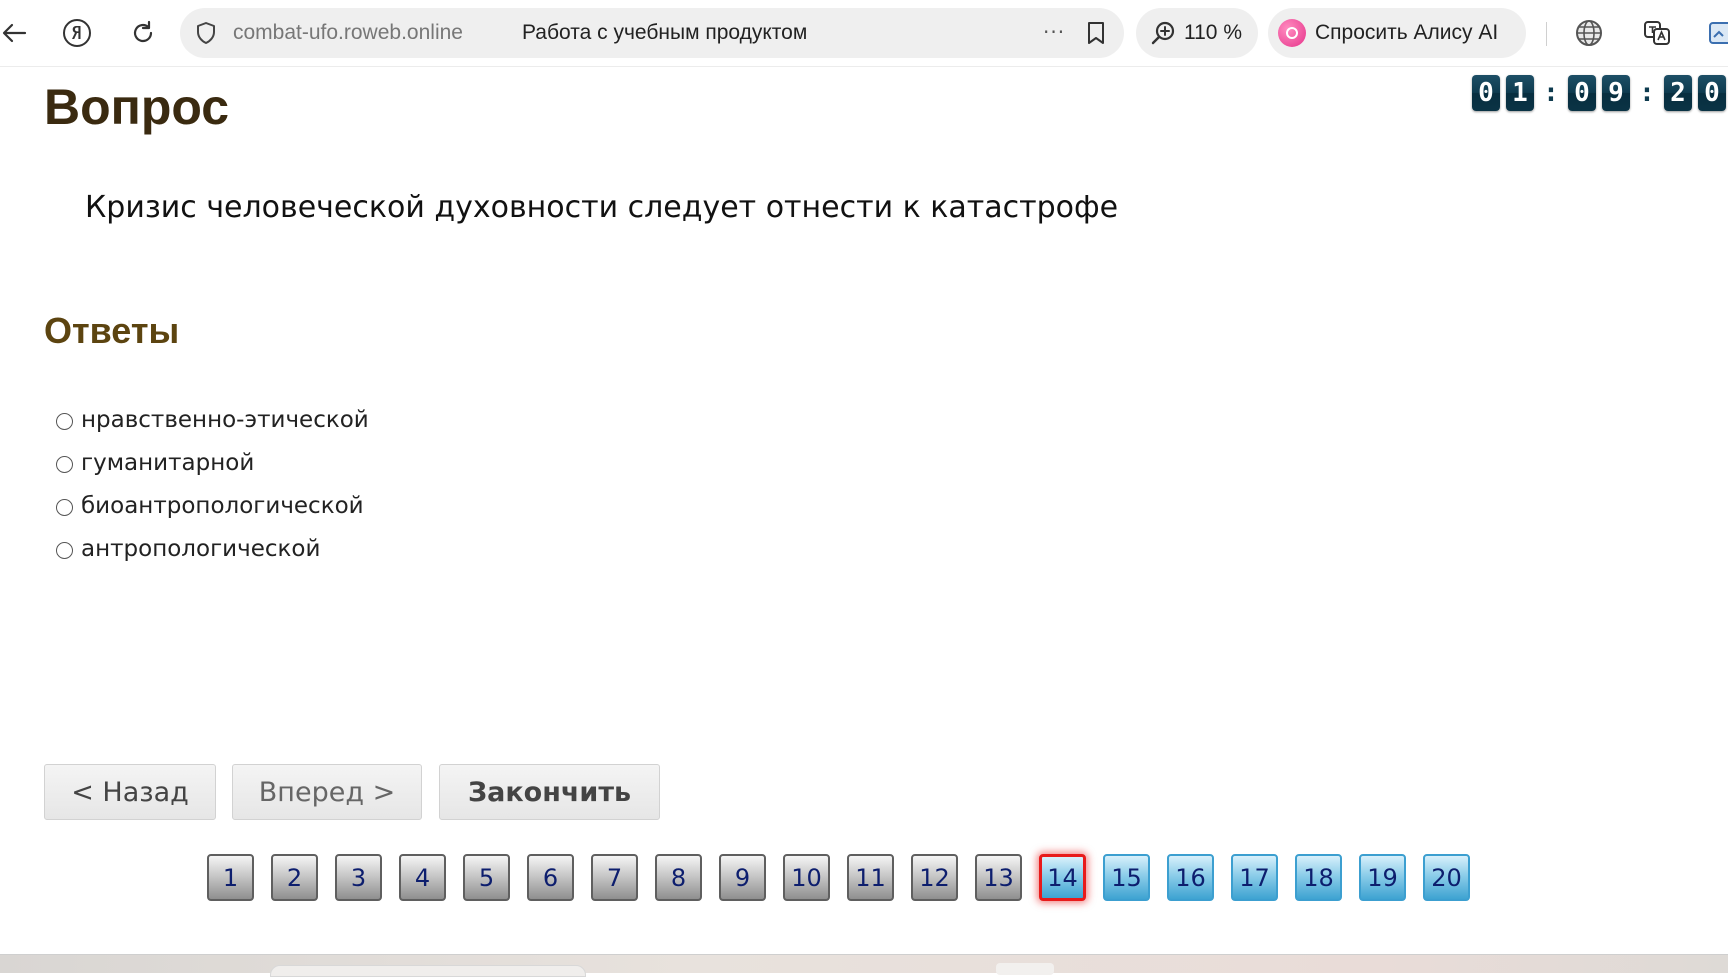  Describe the element at coordinates (1318, 877) in the screenshot. I see `question-number-18: 18` at that location.